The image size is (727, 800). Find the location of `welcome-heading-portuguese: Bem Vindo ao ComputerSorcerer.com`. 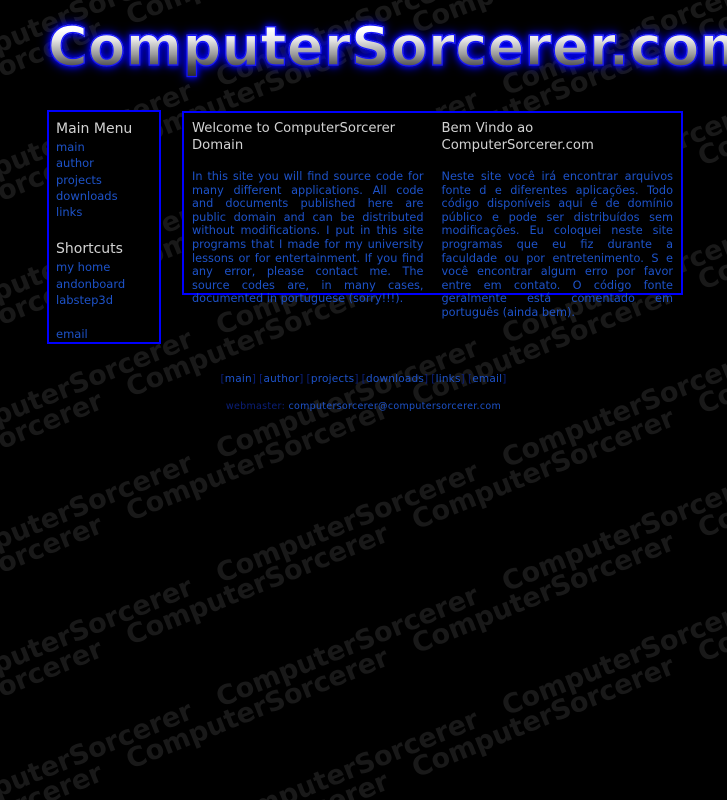

welcome-heading-portuguese: Bem Vindo ao ComputerSorcerer.com is located at coordinates (517, 137).